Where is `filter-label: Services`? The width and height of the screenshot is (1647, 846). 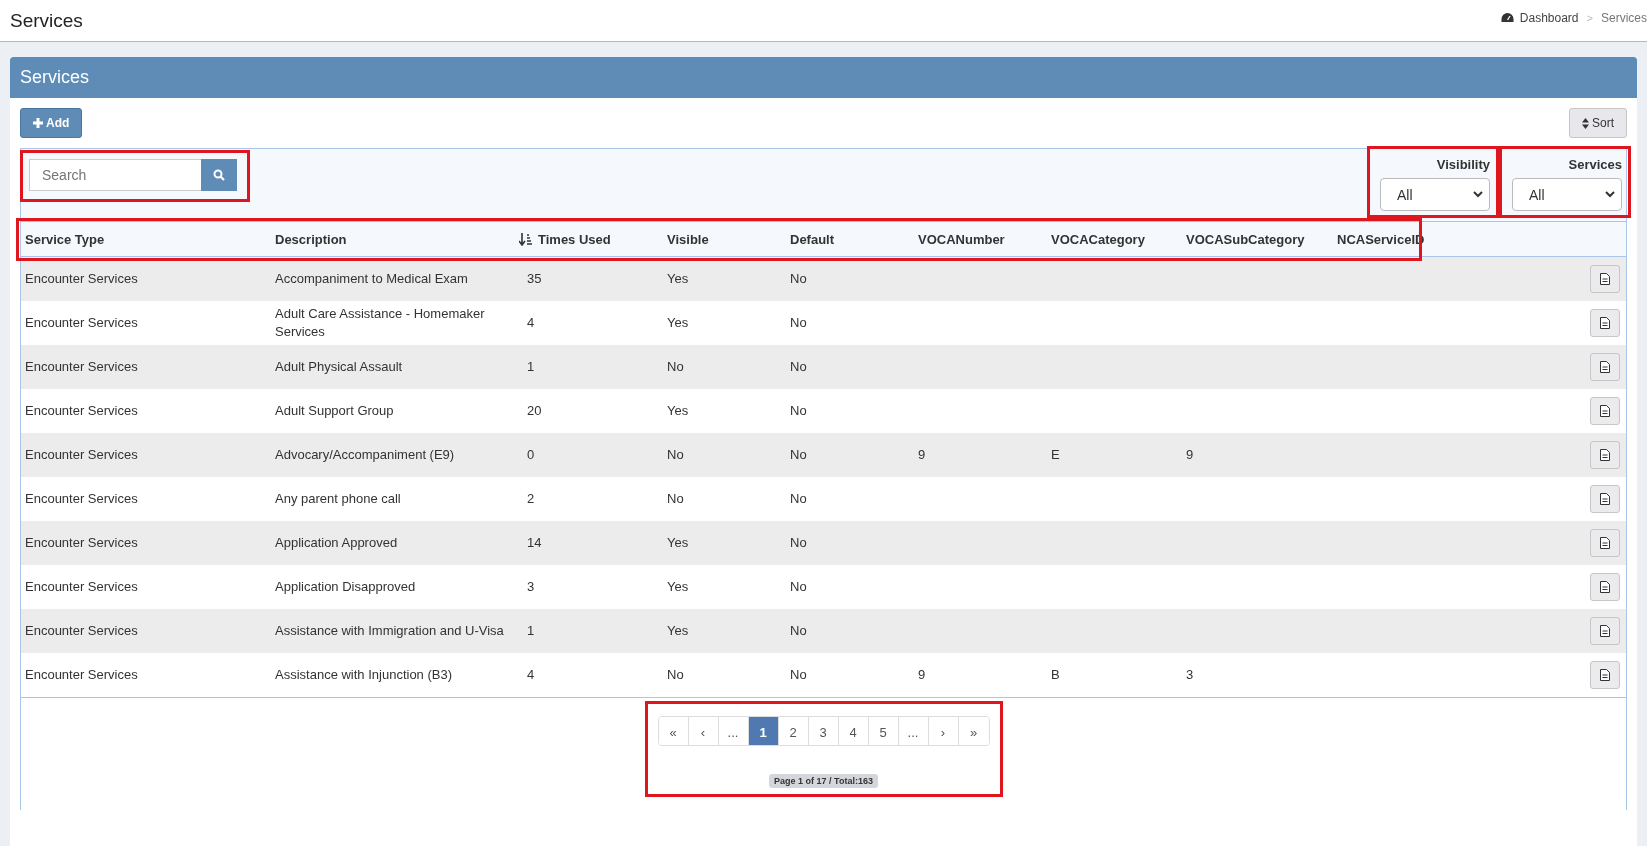
filter-label: Services is located at coordinates (1595, 164).